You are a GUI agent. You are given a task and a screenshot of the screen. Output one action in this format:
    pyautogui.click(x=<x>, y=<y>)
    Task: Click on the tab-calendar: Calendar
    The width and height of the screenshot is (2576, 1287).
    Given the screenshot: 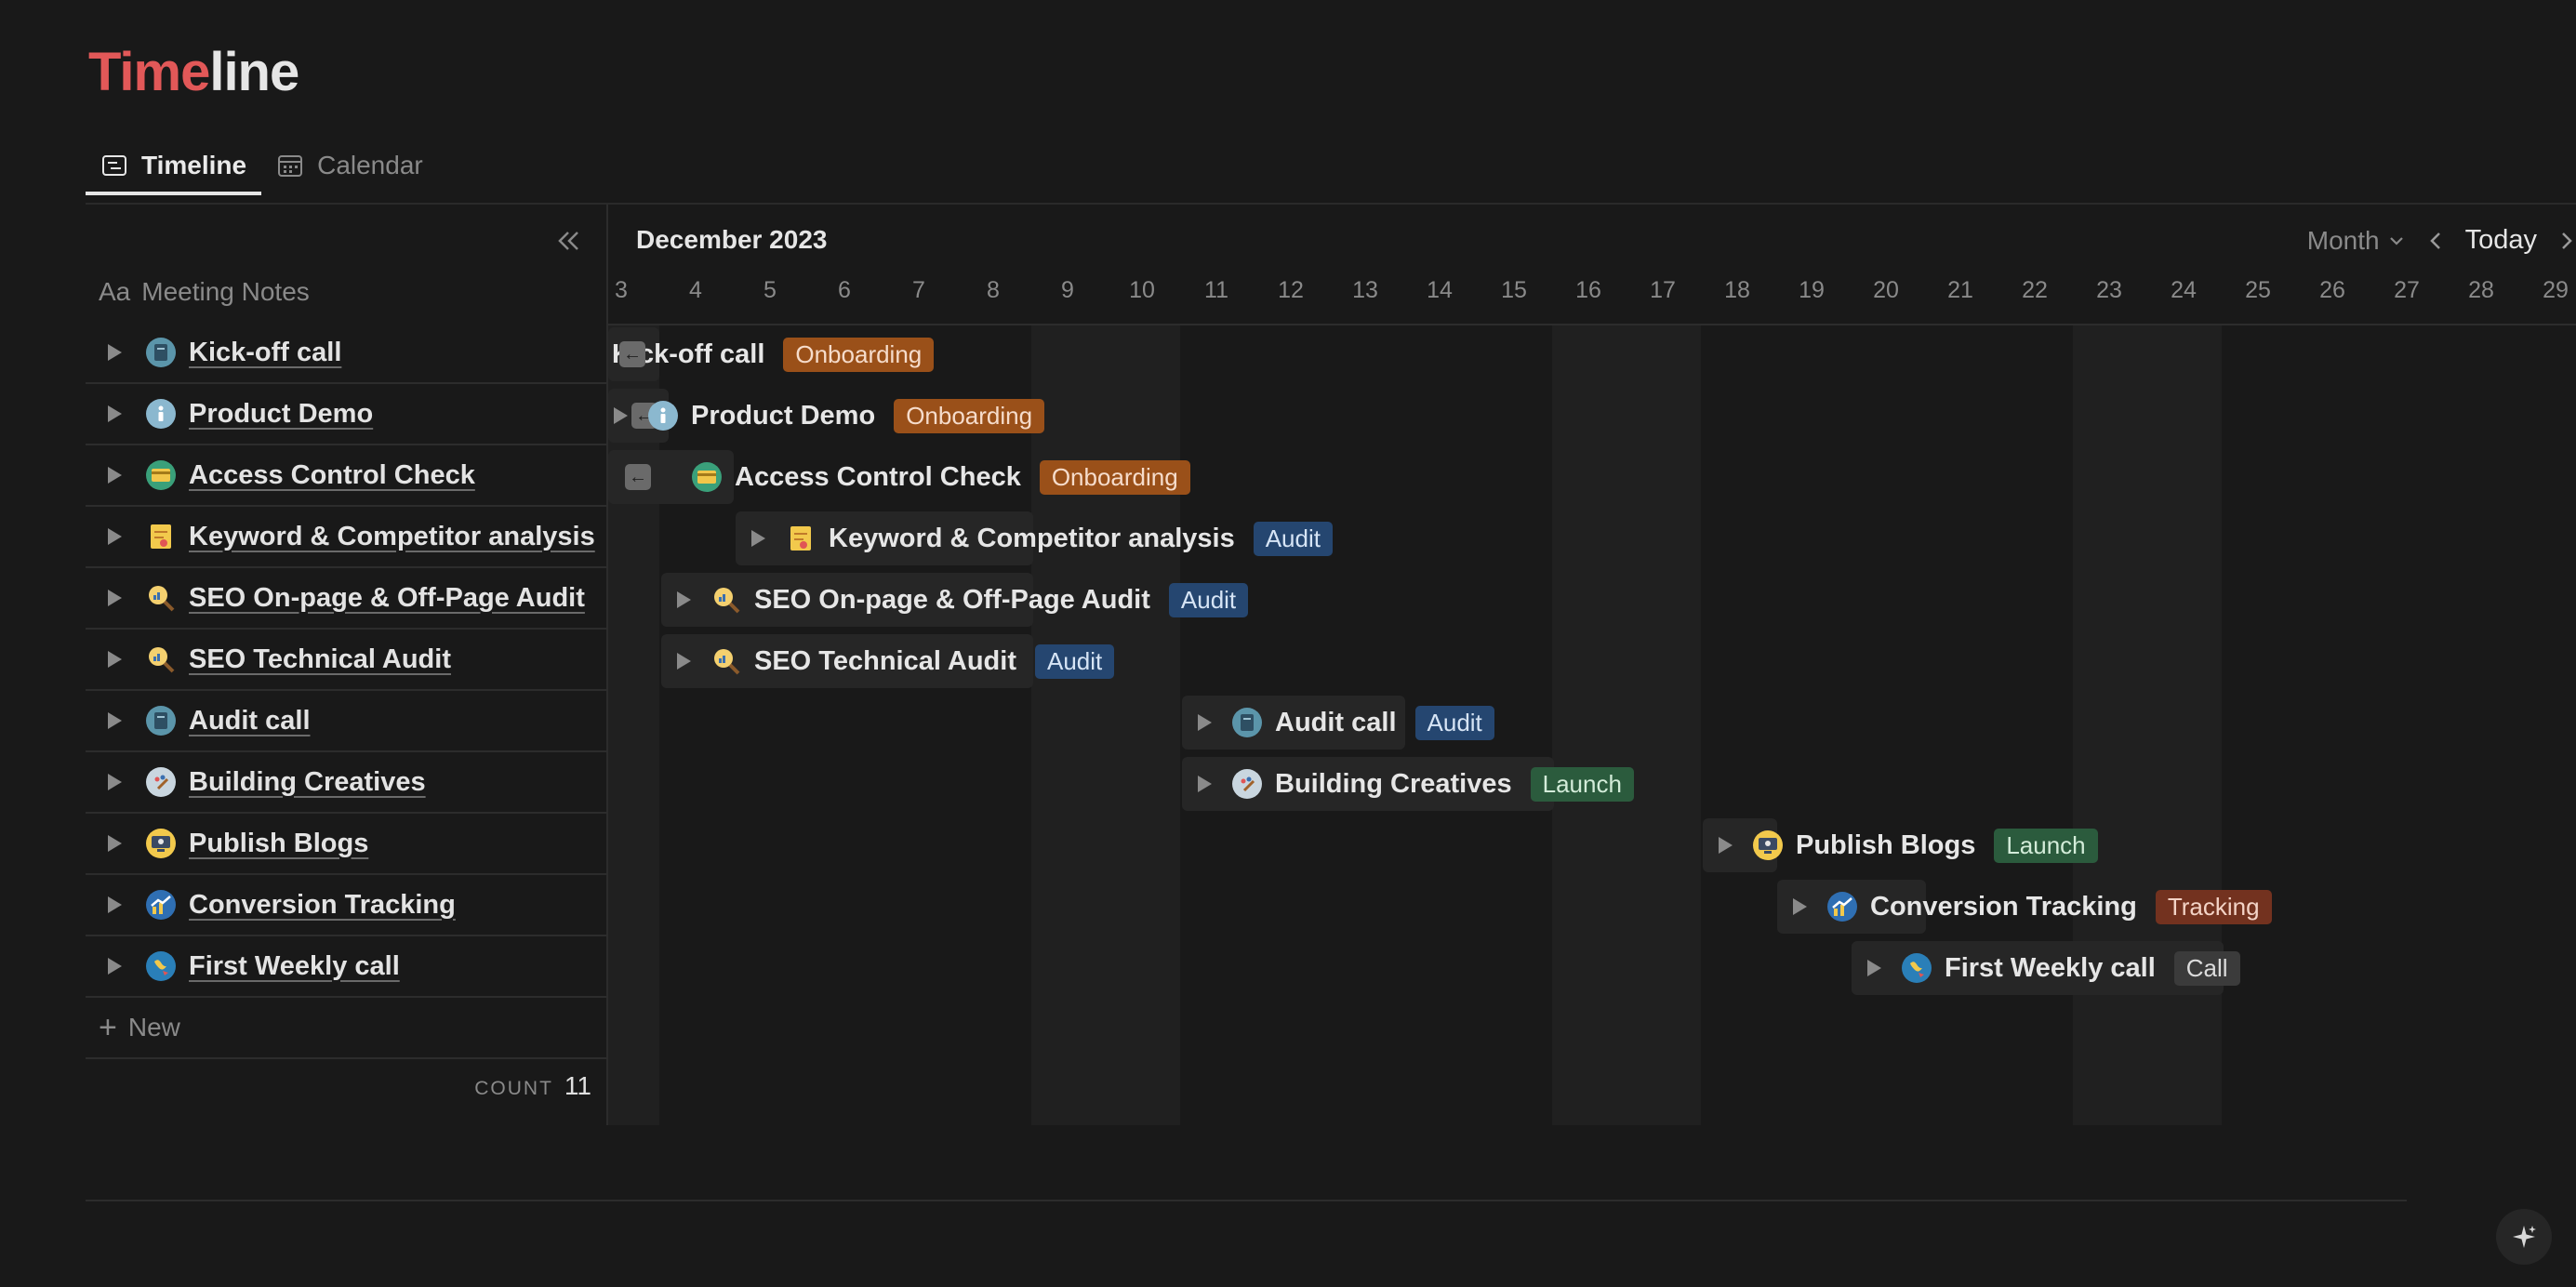 What is the action you would take?
    pyautogui.click(x=349, y=165)
    